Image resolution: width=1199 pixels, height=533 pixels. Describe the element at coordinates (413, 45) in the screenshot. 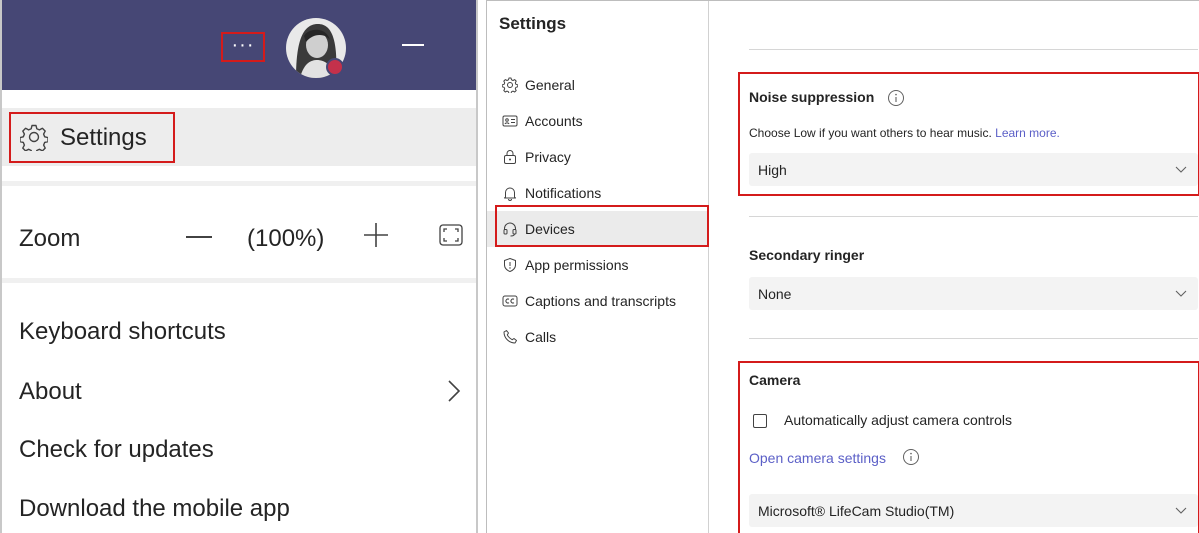

I see `minimize-button` at that location.